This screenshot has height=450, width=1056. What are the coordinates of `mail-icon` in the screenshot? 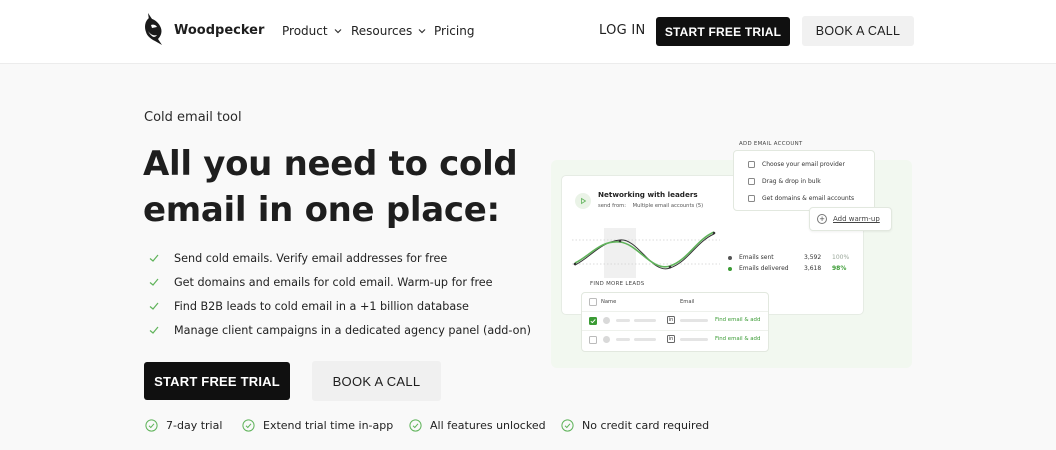 It's located at (751, 164).